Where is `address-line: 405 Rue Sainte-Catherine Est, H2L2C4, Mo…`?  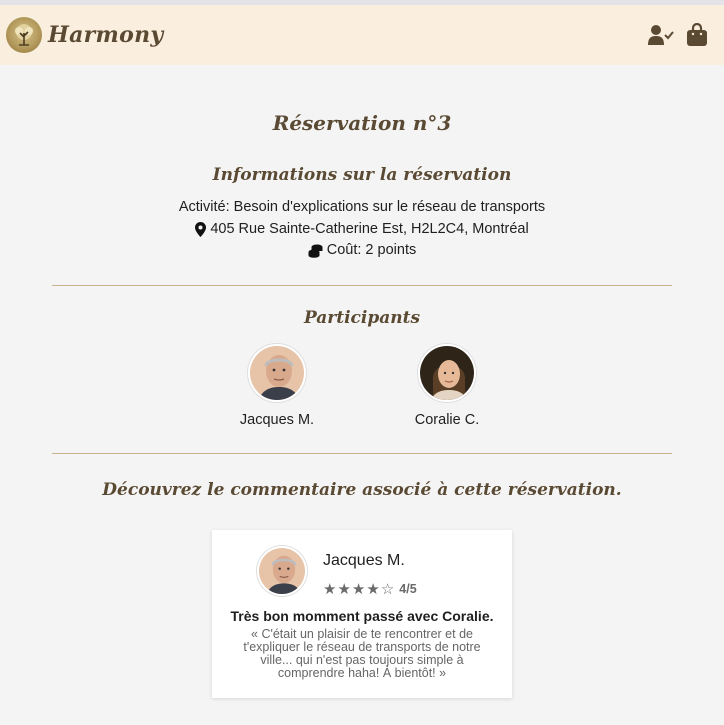 address-line: 405 Rue Sainte-Catherine Est, H2L2C4, Mo… is located at coordinates (362, 230).